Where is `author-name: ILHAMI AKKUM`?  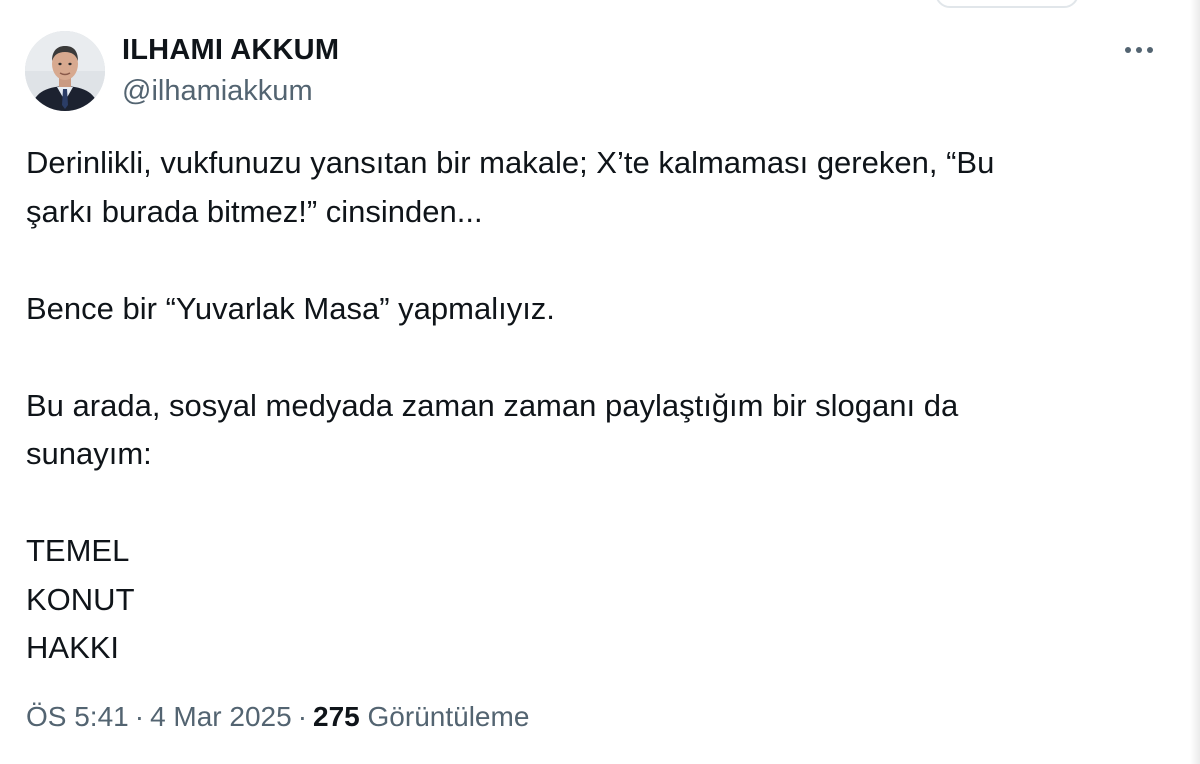 author-name: ILHAMI AKKUM is located at coordinates (230, 50).